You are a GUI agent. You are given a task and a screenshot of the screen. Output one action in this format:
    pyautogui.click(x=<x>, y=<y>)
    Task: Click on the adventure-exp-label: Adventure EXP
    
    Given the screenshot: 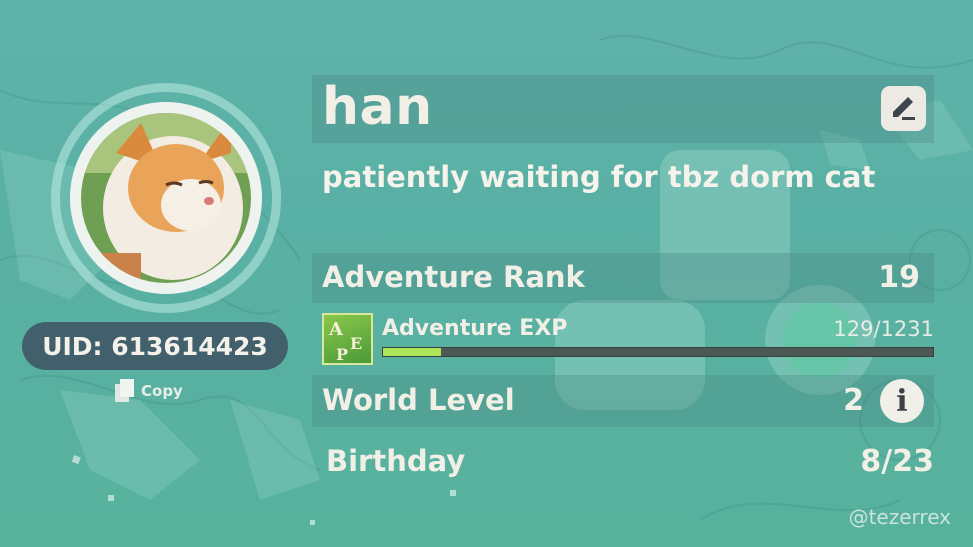 What is the action you would take?
    pyautogui.click(x=475, y=328)
    